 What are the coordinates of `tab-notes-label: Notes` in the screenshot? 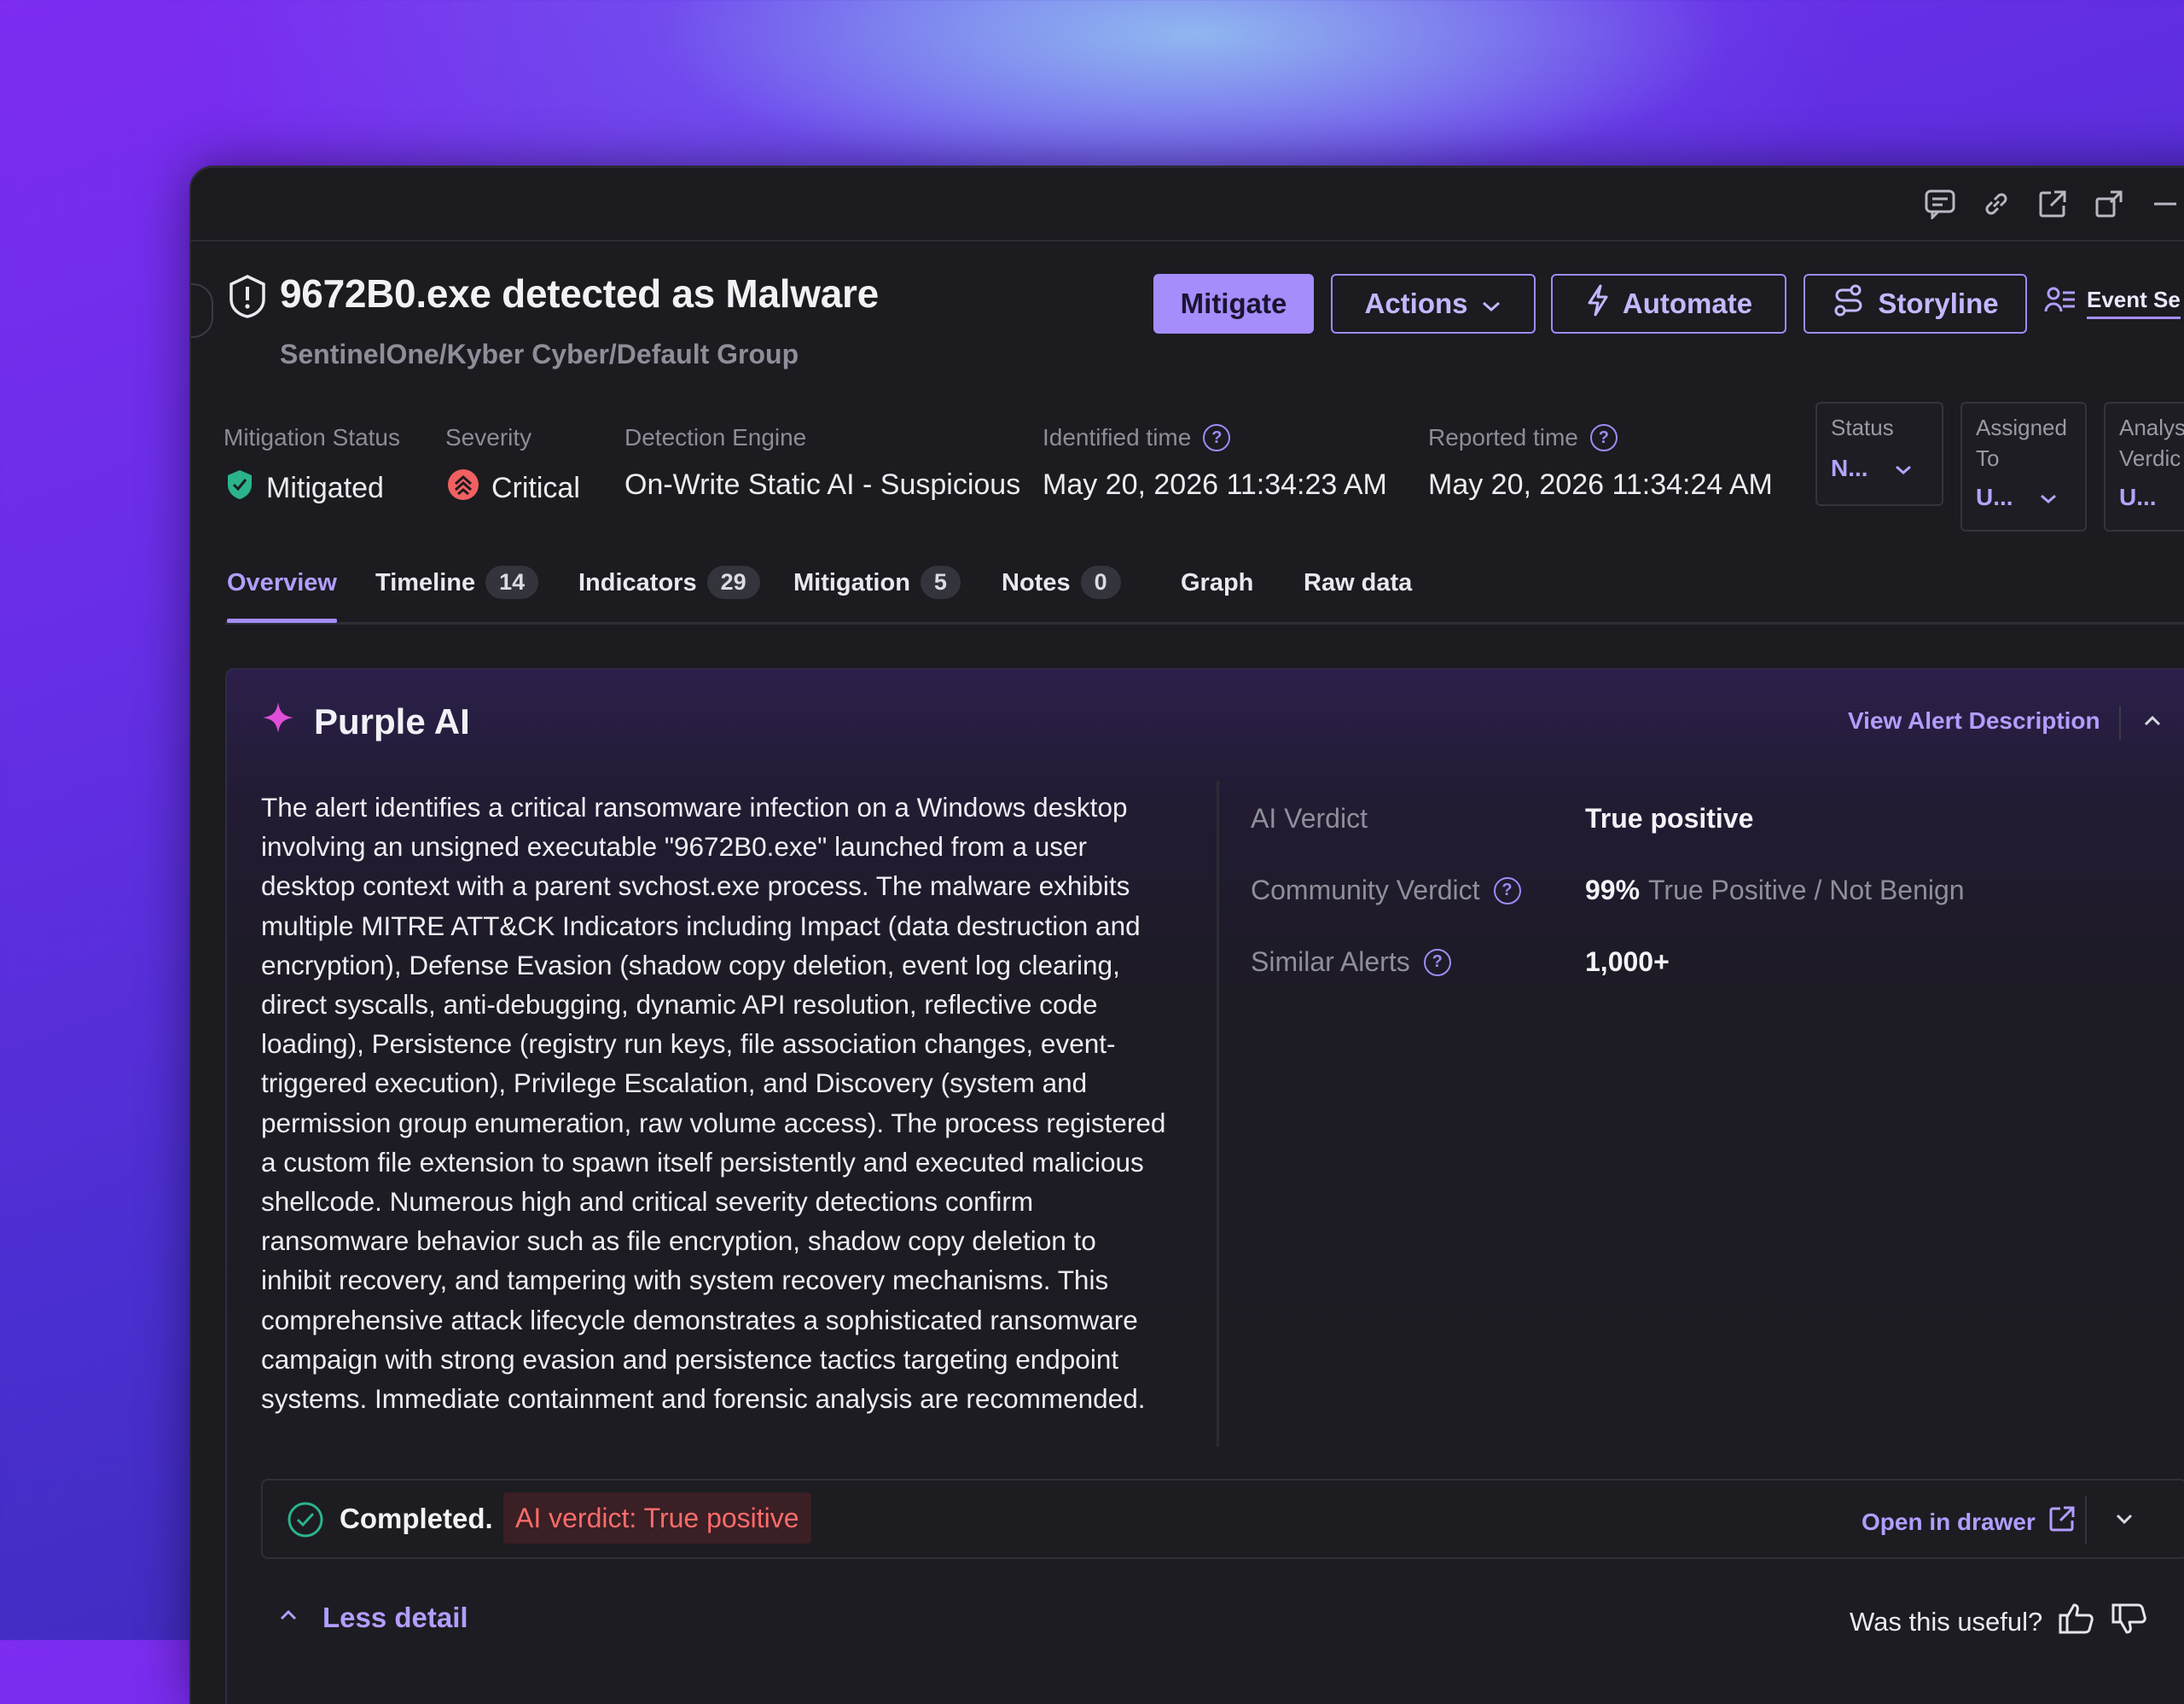 It's located at (1037, 582).